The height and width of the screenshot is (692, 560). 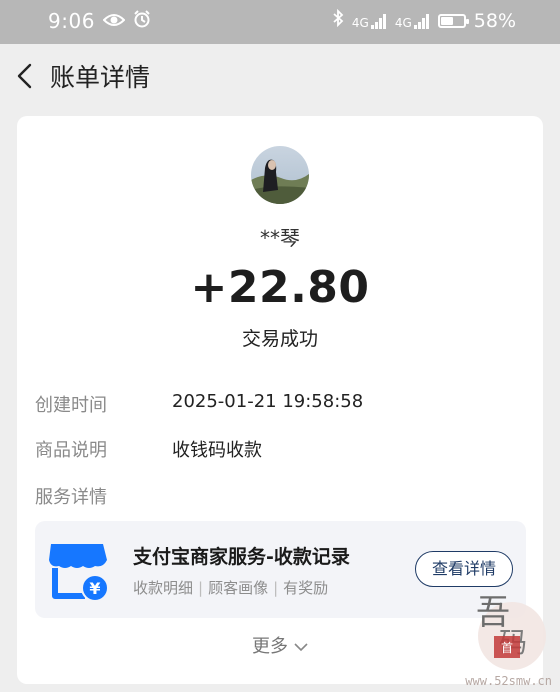 I want to click on status-time: 9:06, so click(x=71, y=21).